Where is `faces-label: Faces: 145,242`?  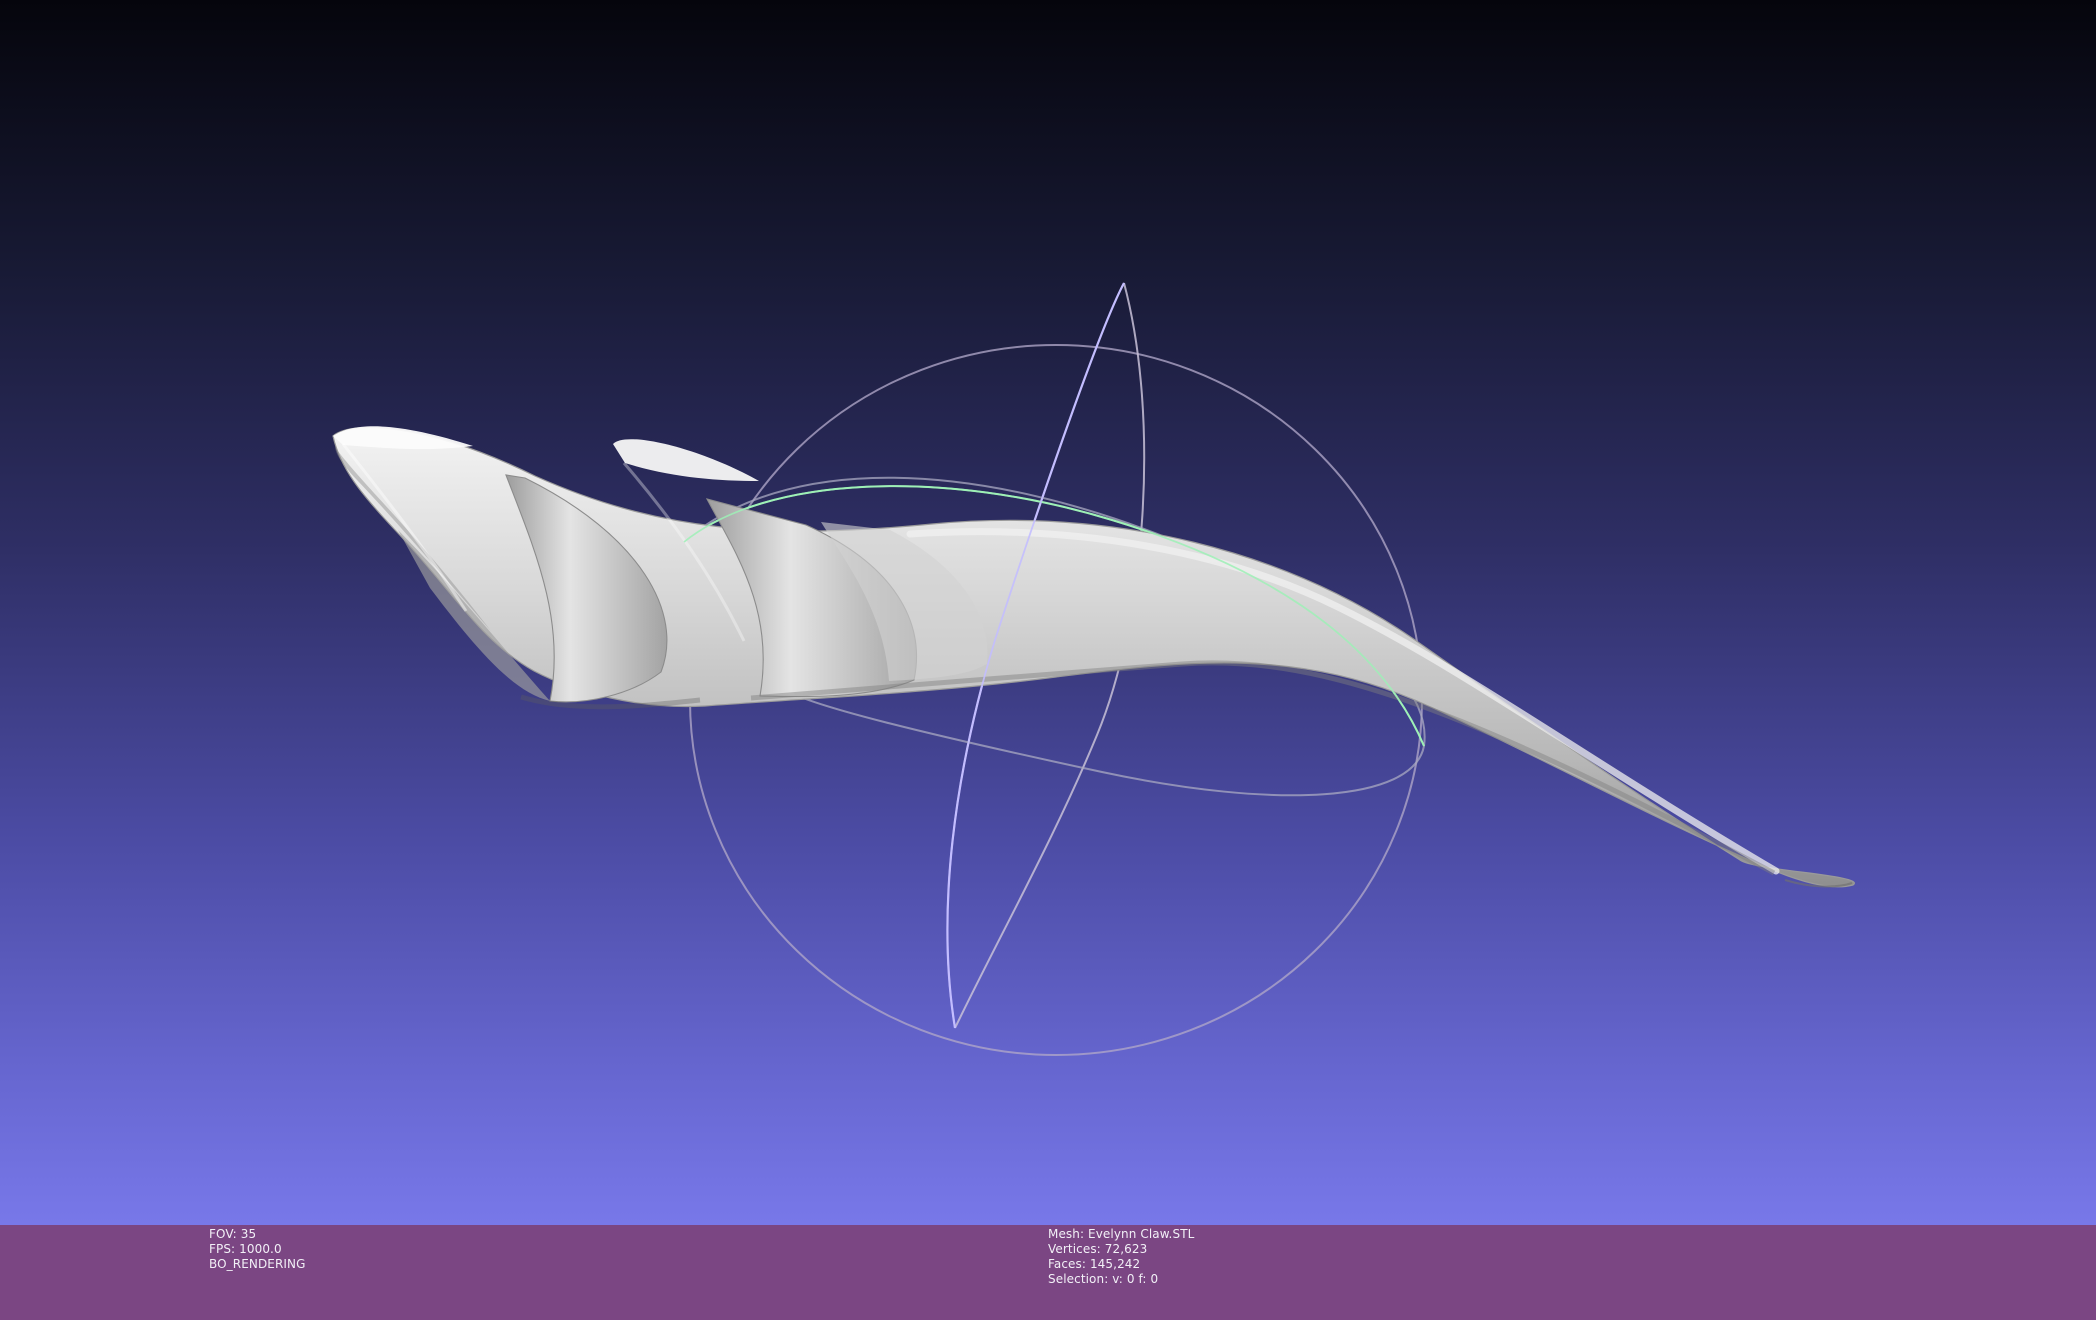 faces-label: Faces: 145,242 is located at coordinates (1094, 1264).